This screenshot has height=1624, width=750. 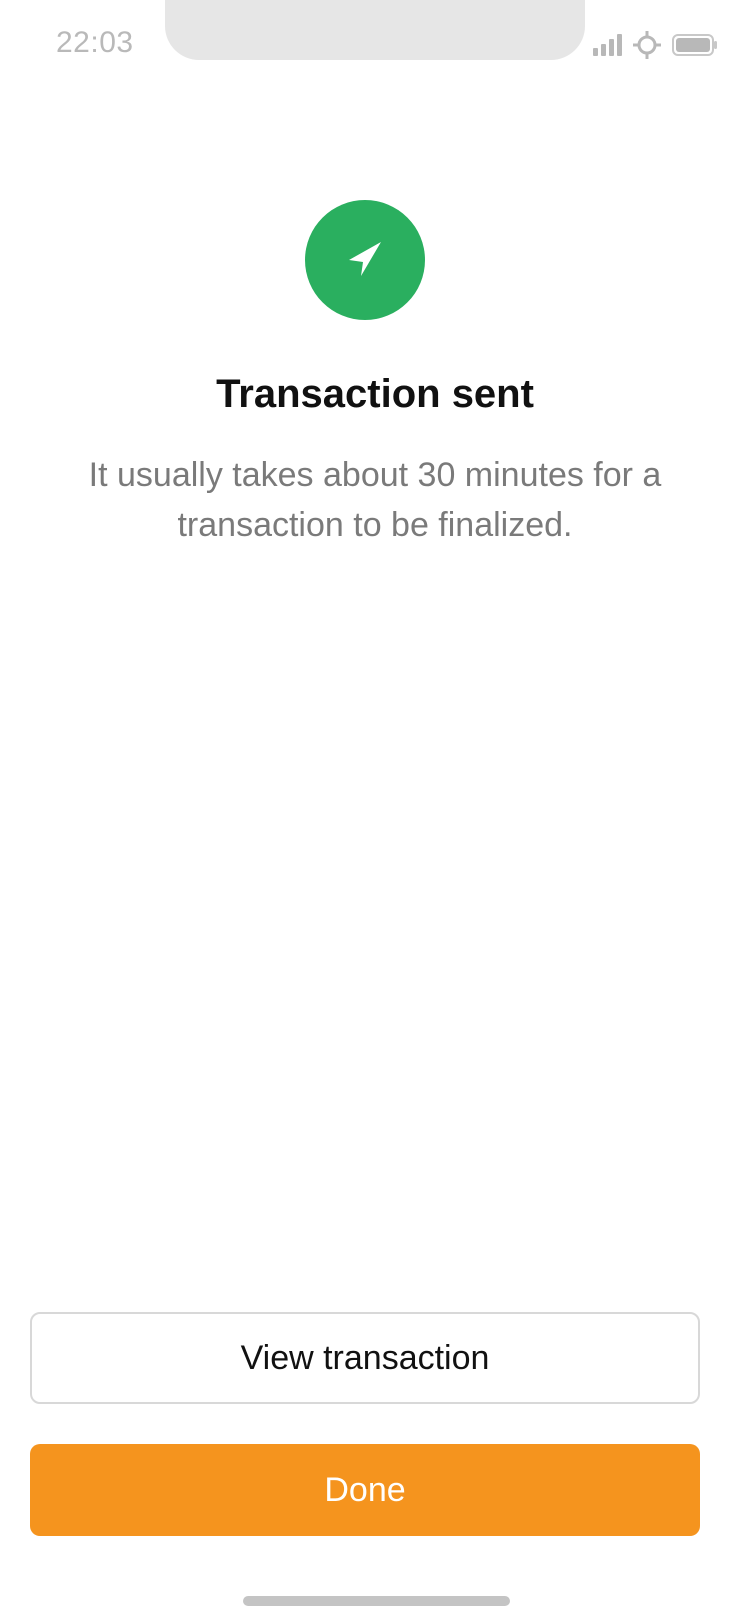 What do you see at coordinates (607, 45) in the screenshot?
I see `signal-icon` at bounding box center [607, 45].